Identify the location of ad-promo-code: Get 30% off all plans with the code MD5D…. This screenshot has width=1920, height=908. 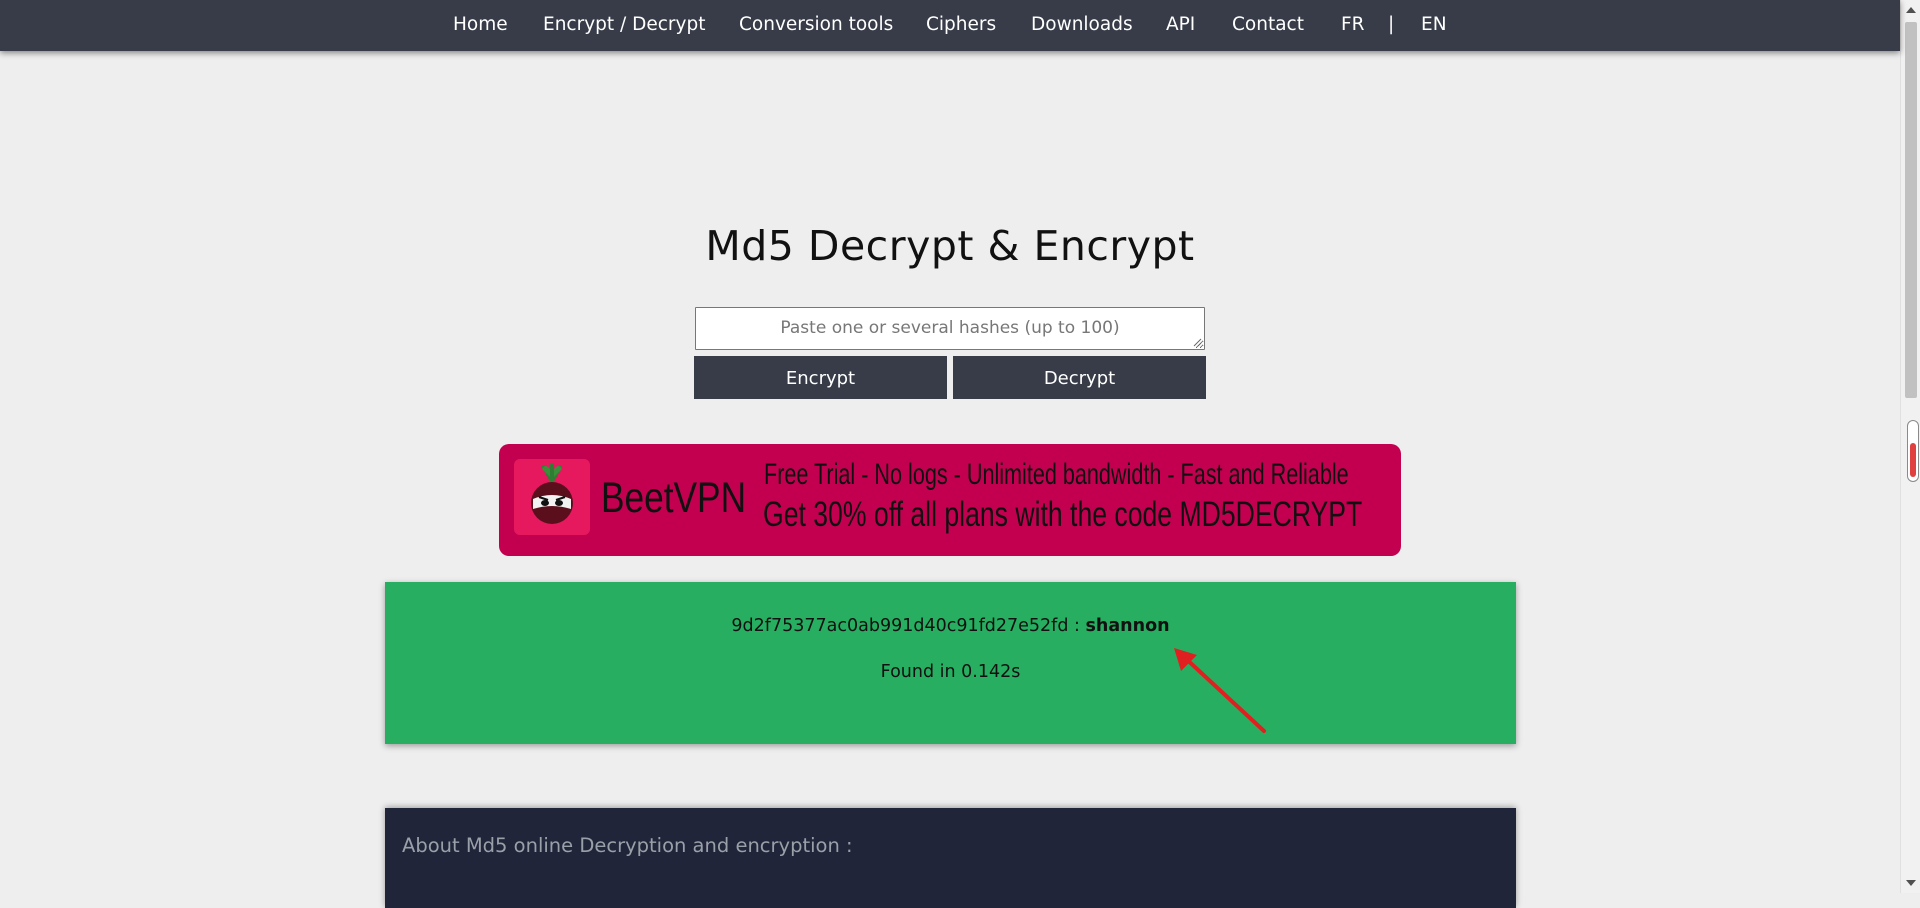
(1063, 514).